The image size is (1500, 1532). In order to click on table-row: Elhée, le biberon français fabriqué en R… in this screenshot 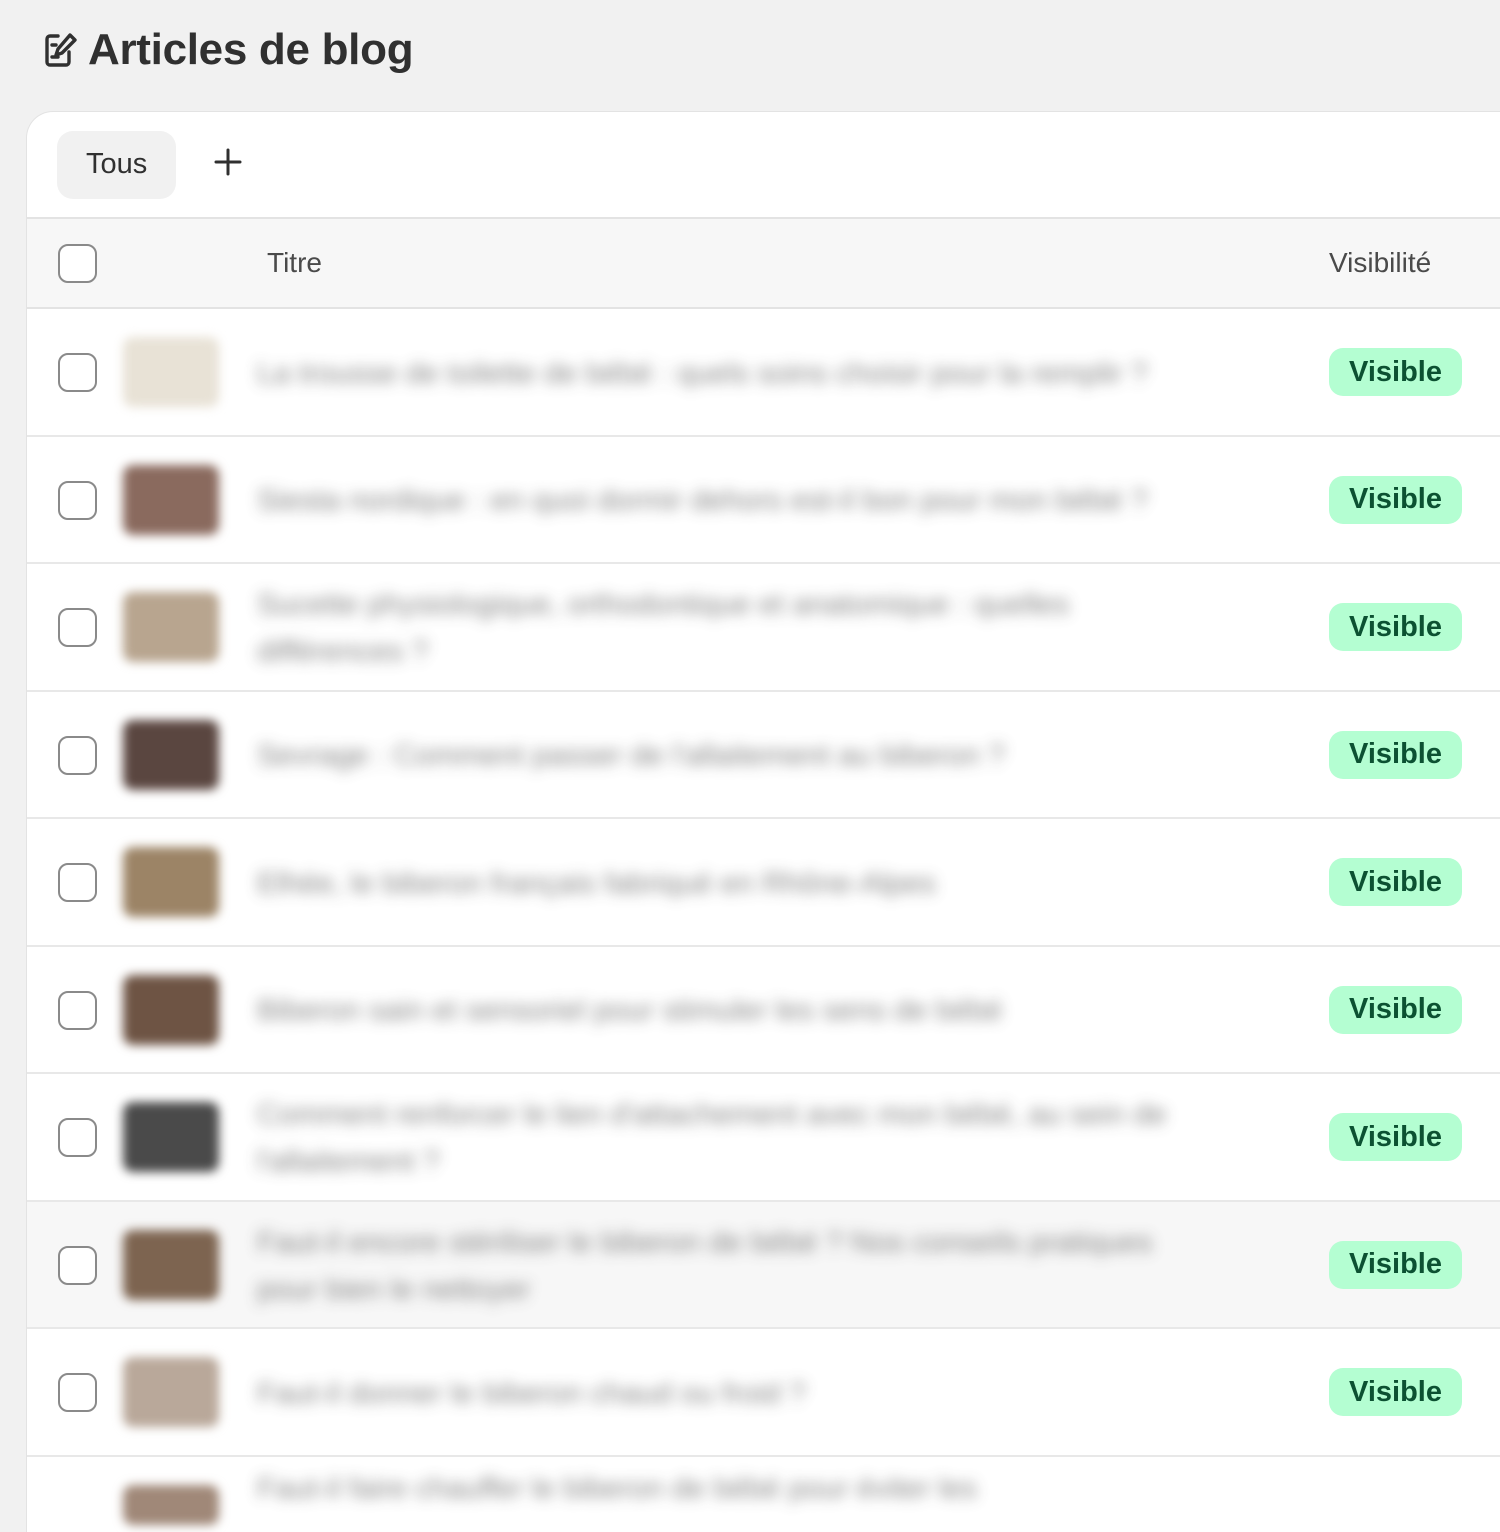, I will do `click(763, 883)`.